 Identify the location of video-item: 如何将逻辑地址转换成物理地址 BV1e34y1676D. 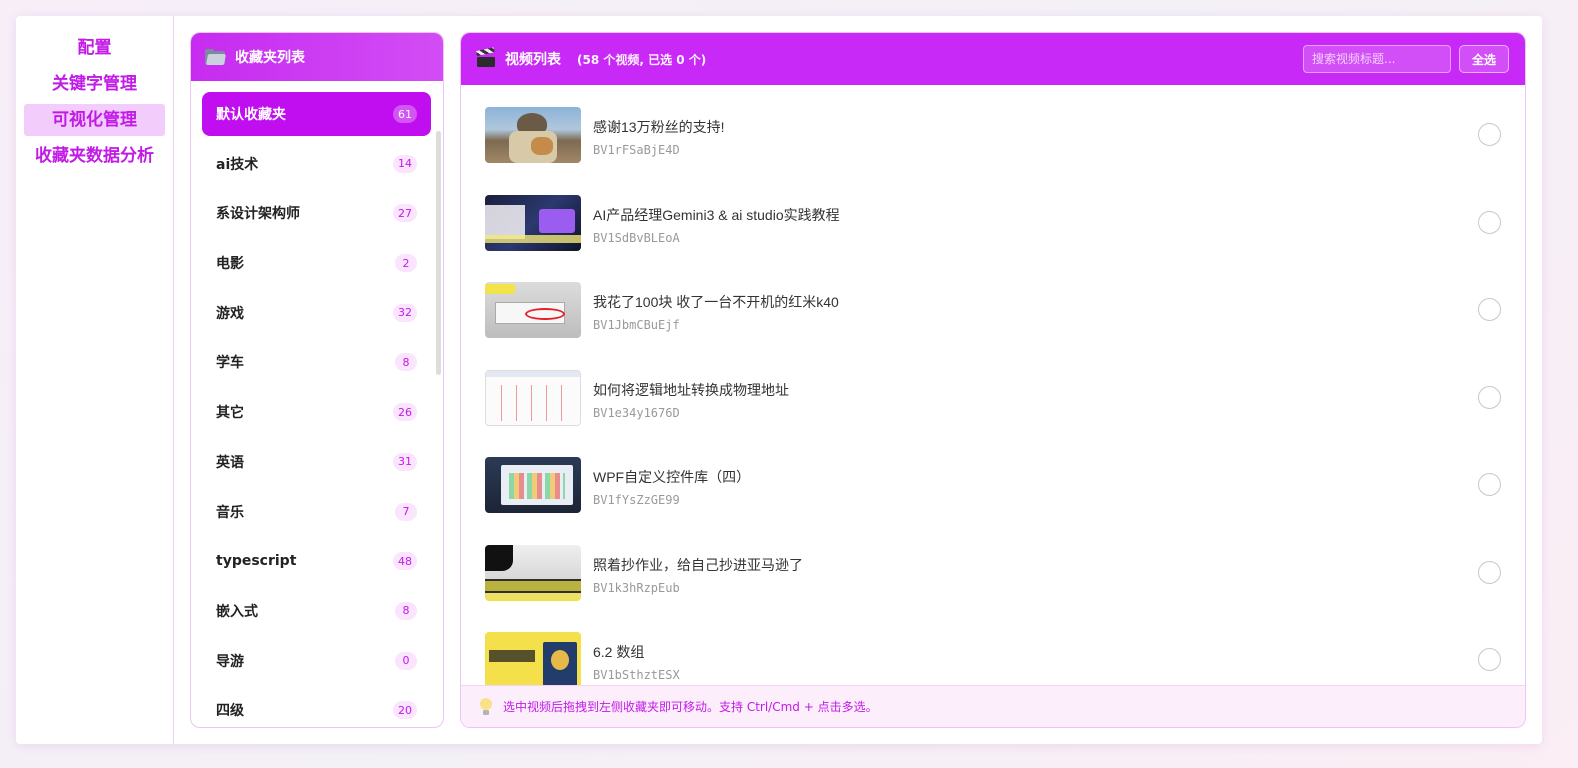
(993, 413).